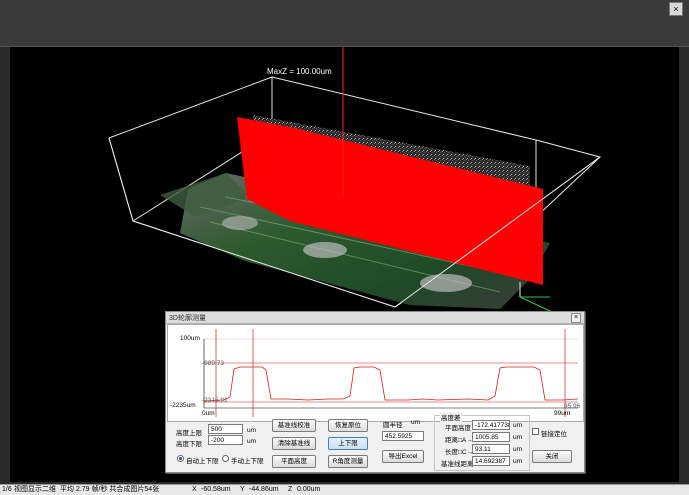  What do you see at coordinates (518, 437) in the screenshot?
I see `distance-ab-unit: um` at bounding box center [518, 437].